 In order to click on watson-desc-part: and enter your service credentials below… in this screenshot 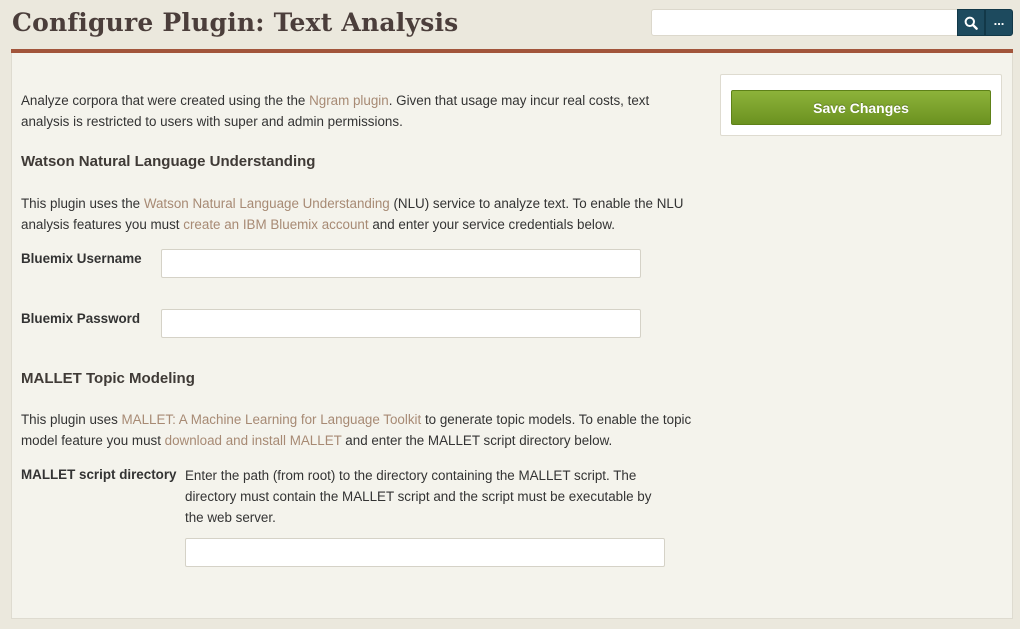, I will do `click(491, 224)`.